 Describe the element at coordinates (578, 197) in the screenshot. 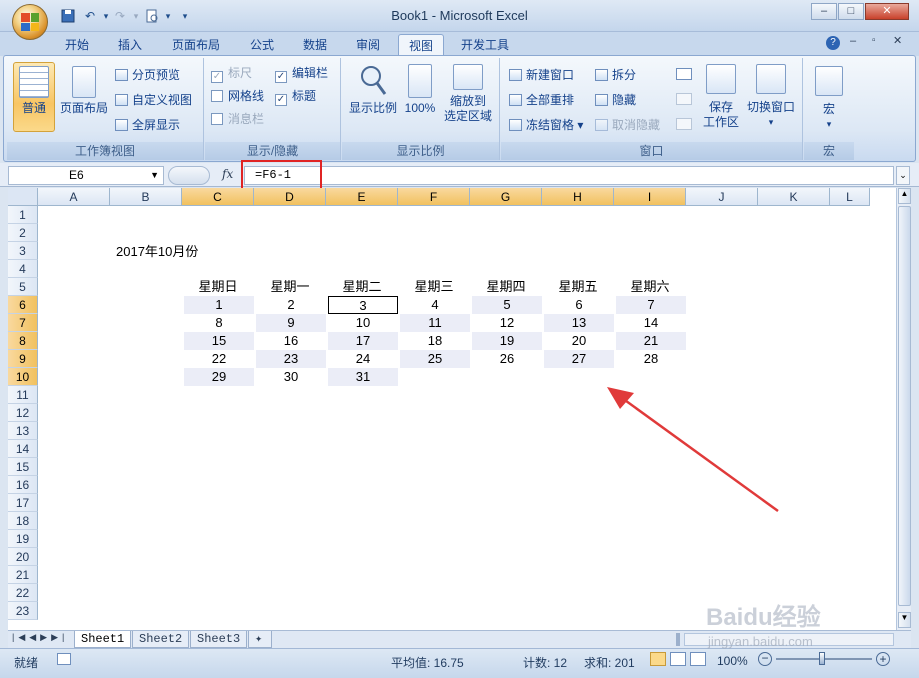

I see `column-header-h: H` at that location.